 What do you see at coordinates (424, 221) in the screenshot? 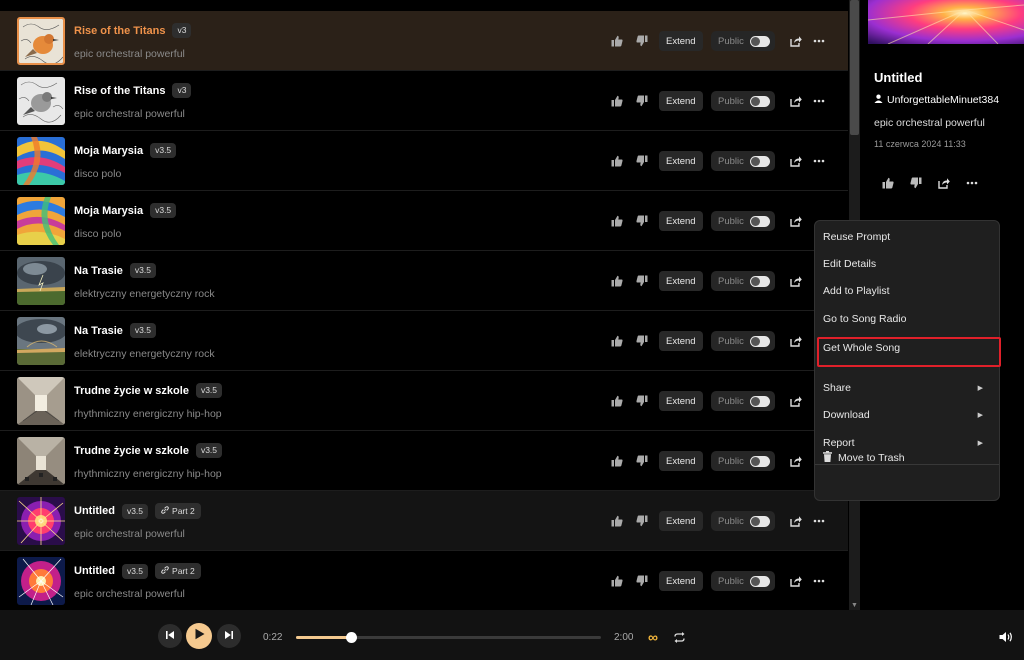
I see `song-row: Moja Marysia v3.5 disco polo Extend Public` at bounding box center [424, 221].